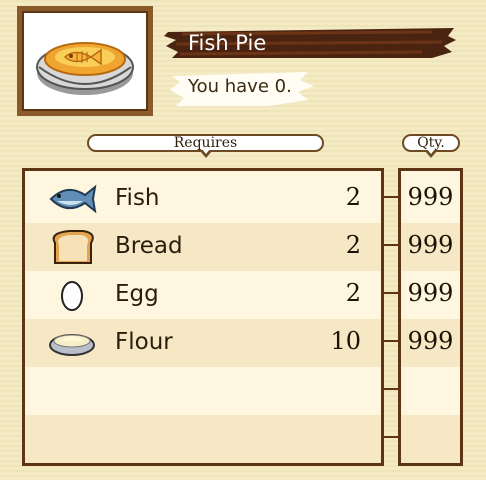 This screenshot has width=486, height=480. What do you see at coordinates (345, 341) in the screenshot?
I see `required-amount: 10` at bounding box center [345, 341].